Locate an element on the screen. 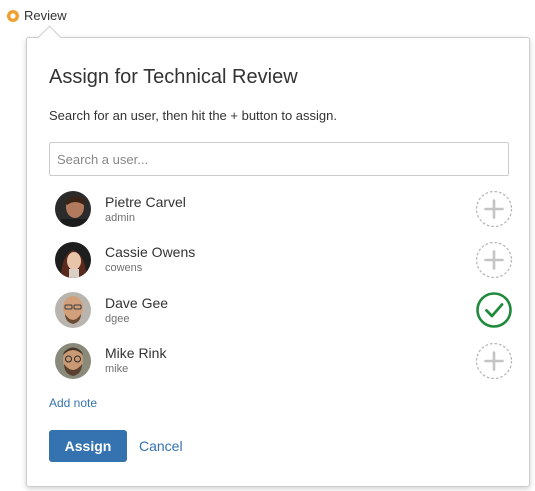  user-row: Dave Gee dgee is located at coordinates (281, 310).